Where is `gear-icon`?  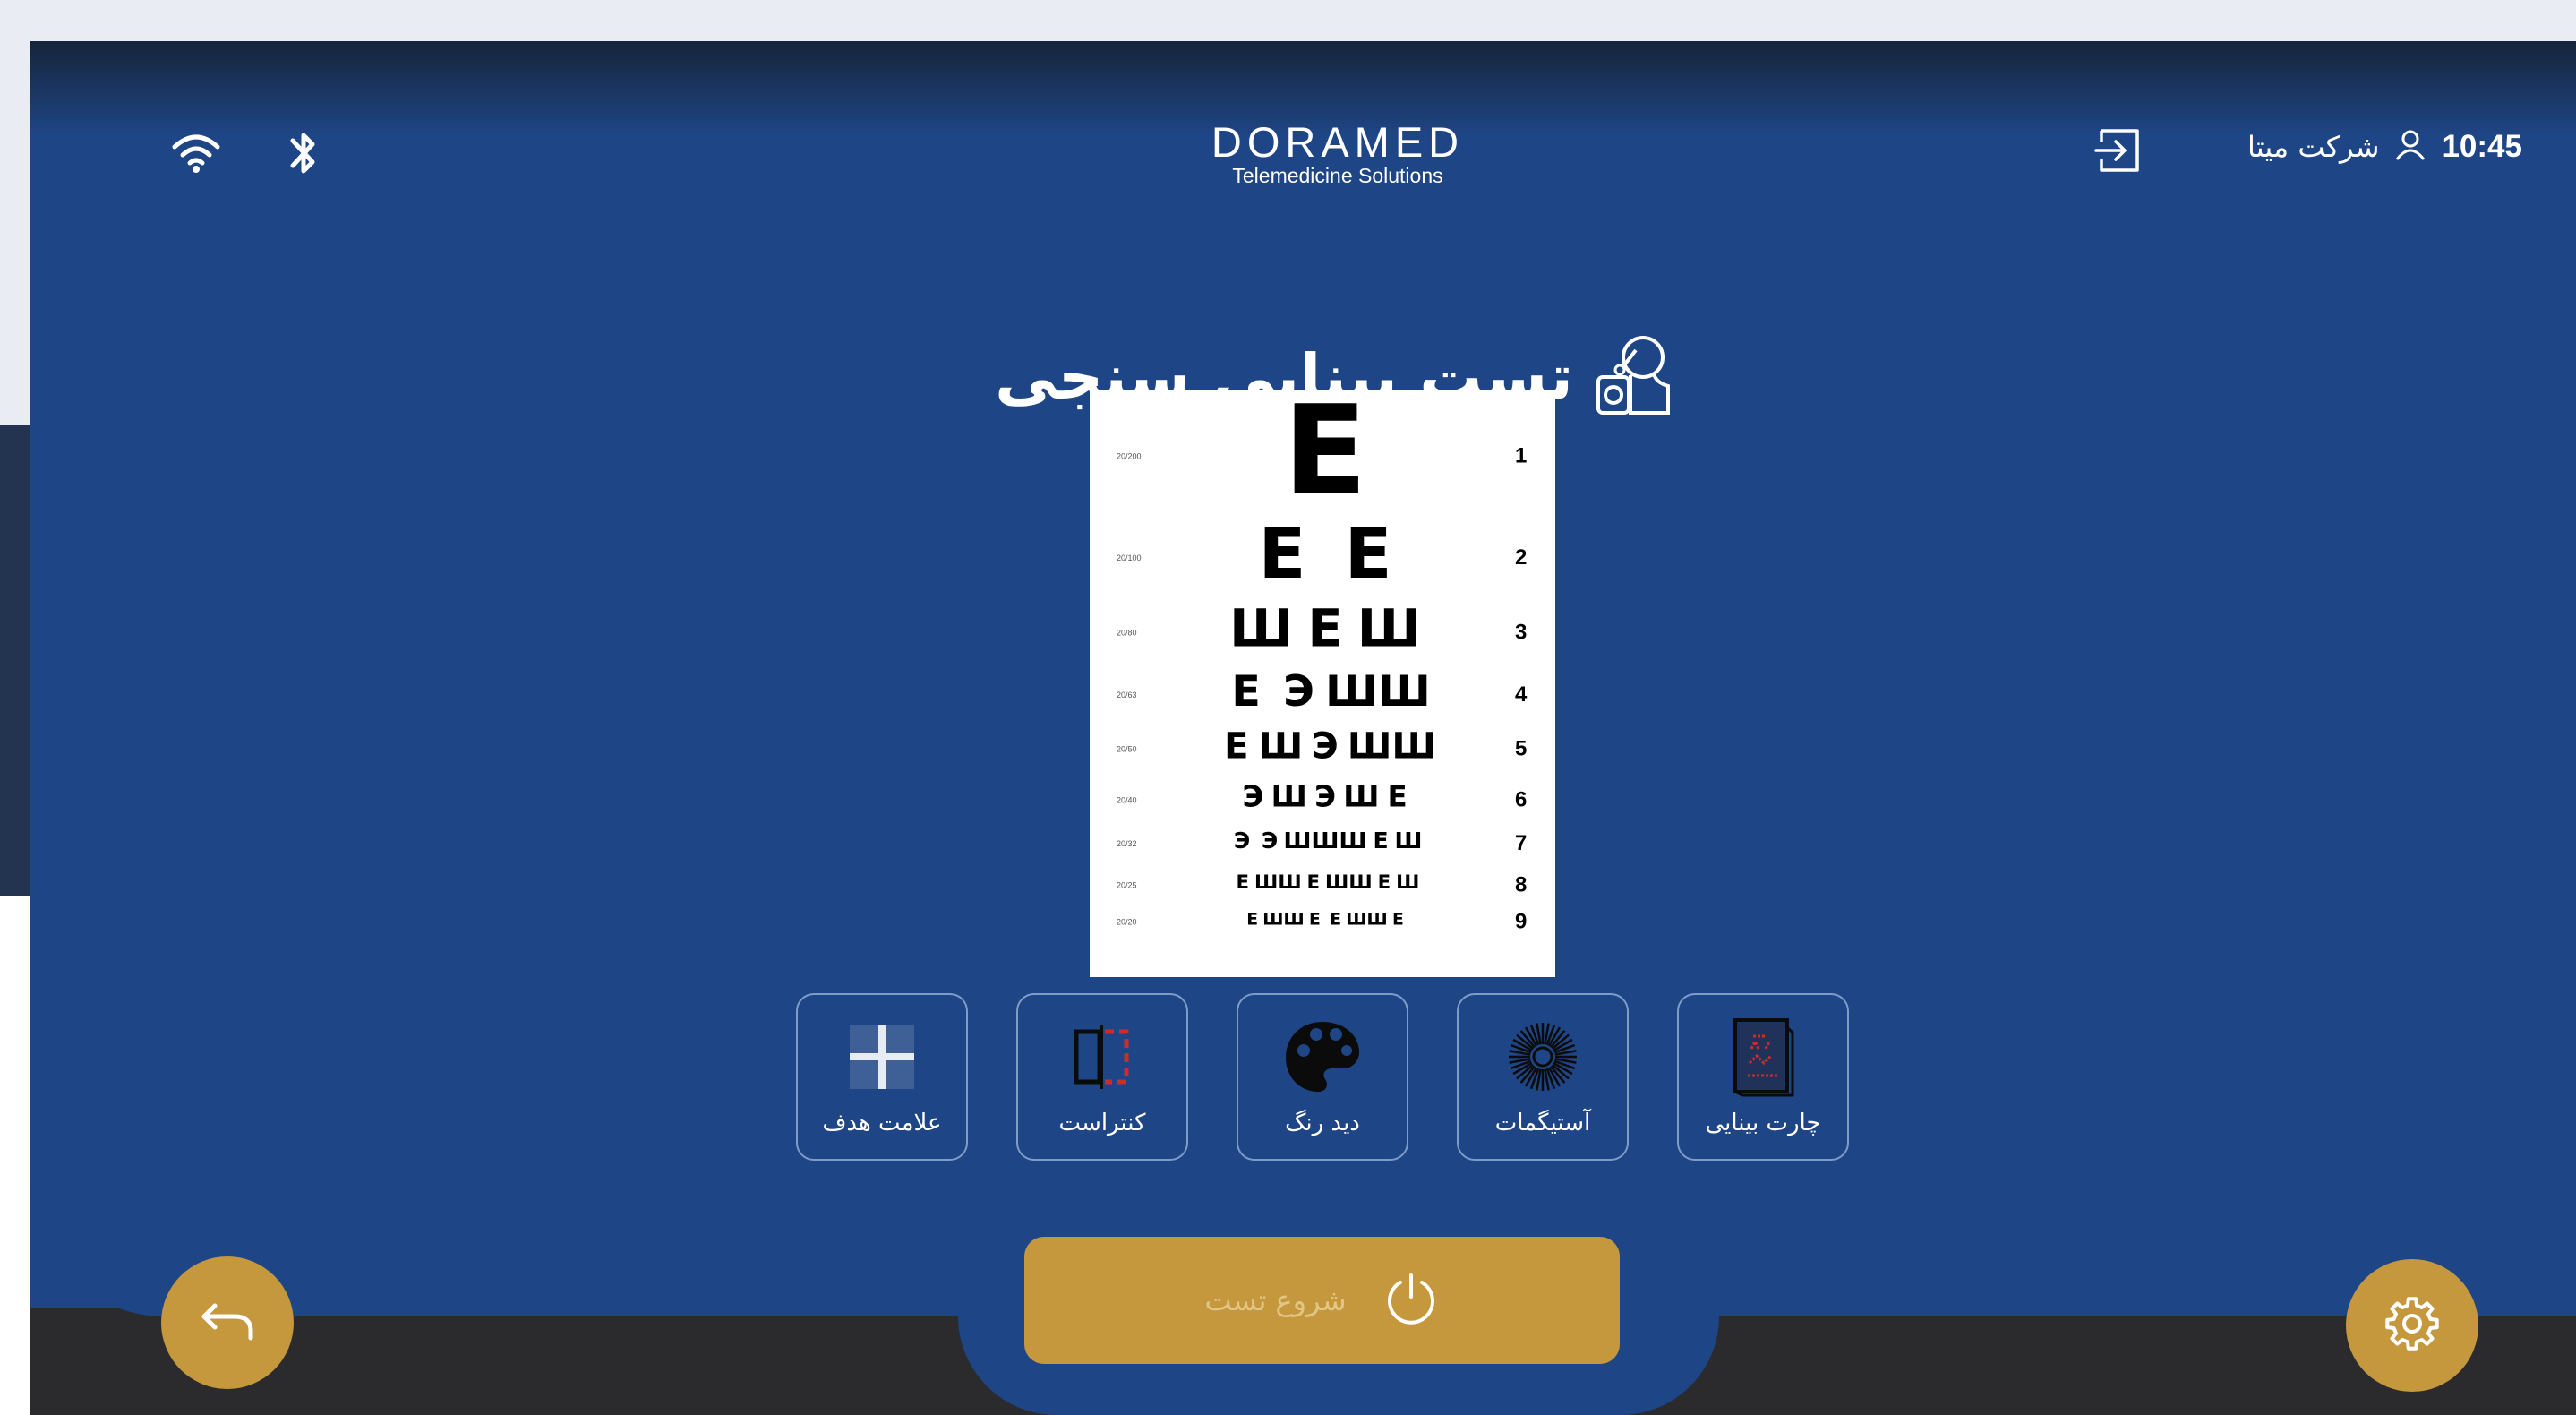 gear-icon is located at coordinates (2412, 1325).